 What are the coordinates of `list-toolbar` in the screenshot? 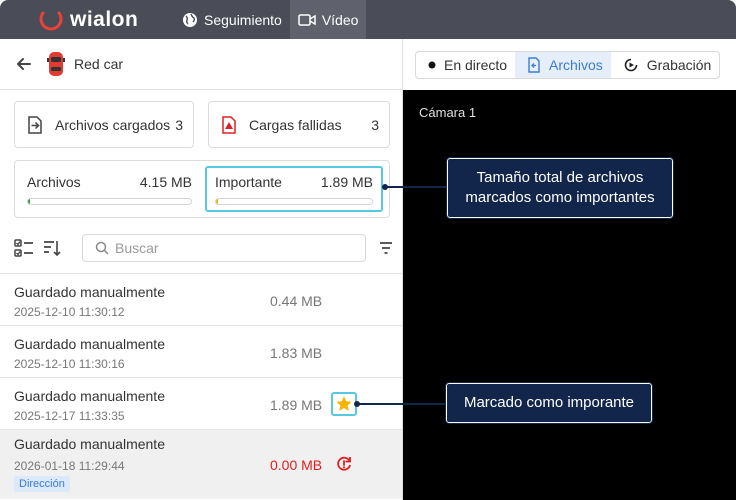 It's located at (204, 248).